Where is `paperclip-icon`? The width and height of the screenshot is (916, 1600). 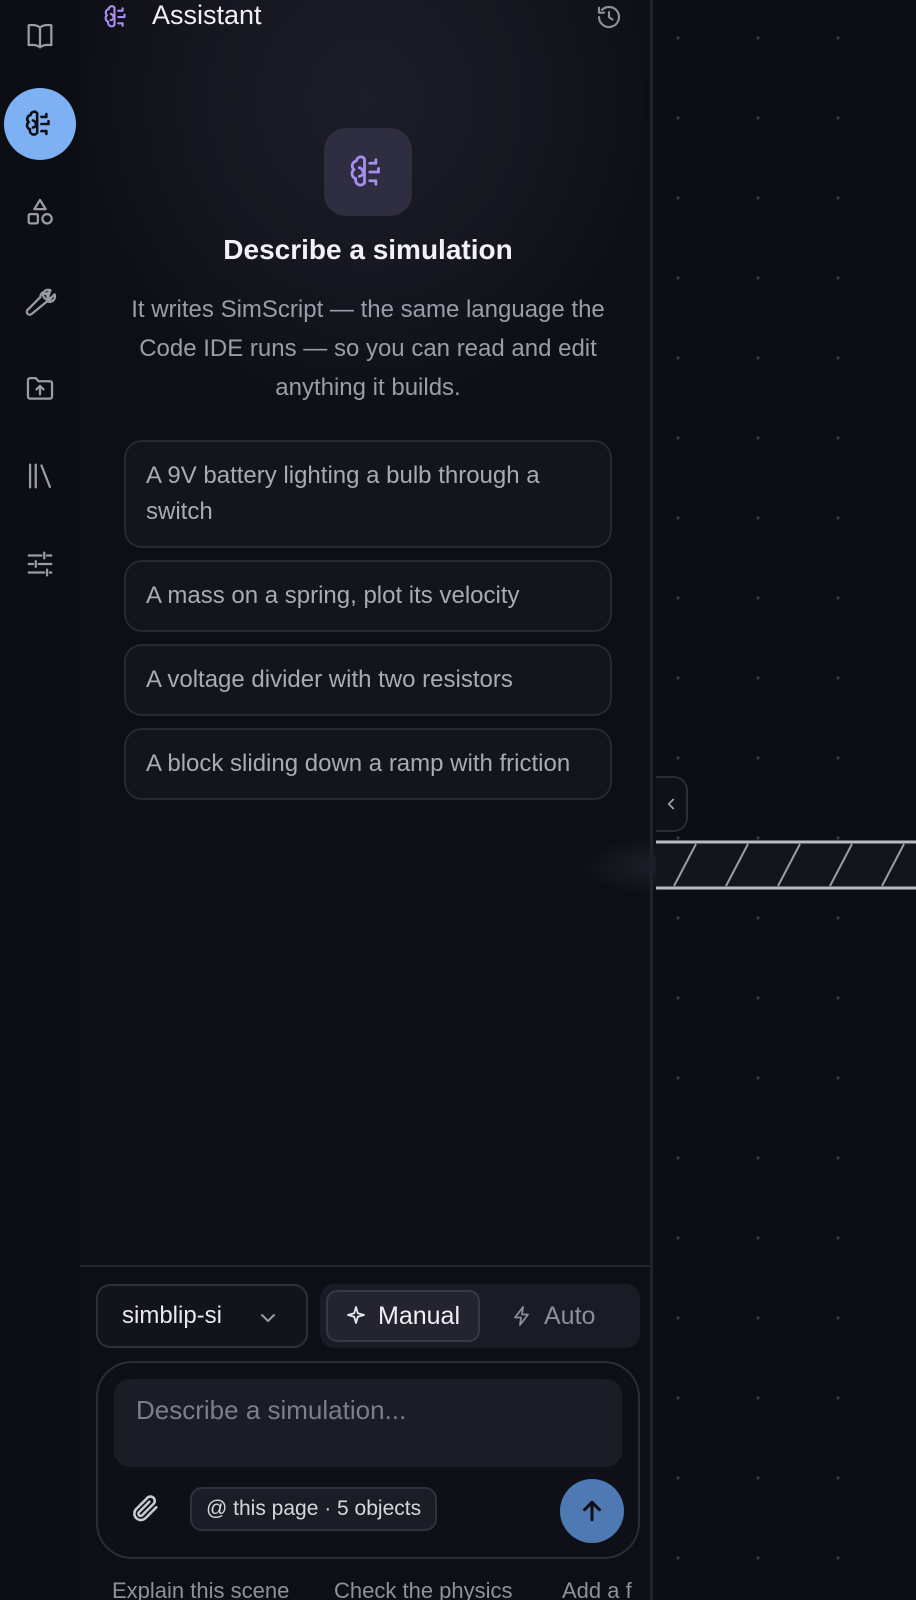 paperclip-icon is located at coordinates (145, 1508).